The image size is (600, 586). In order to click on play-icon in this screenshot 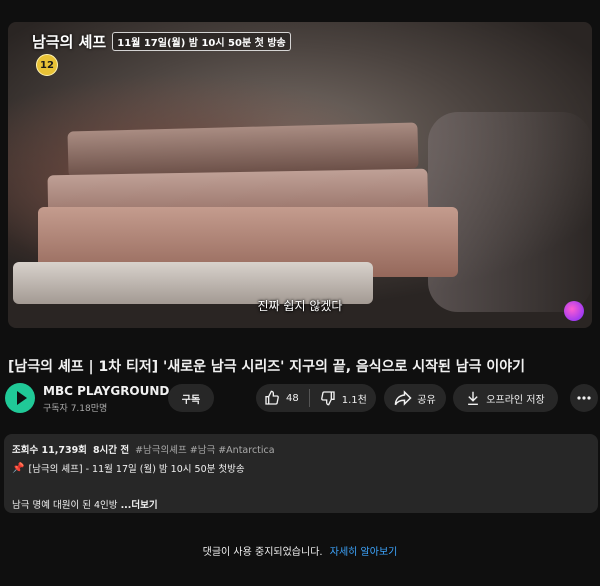, I will do `click(21, 398)`.